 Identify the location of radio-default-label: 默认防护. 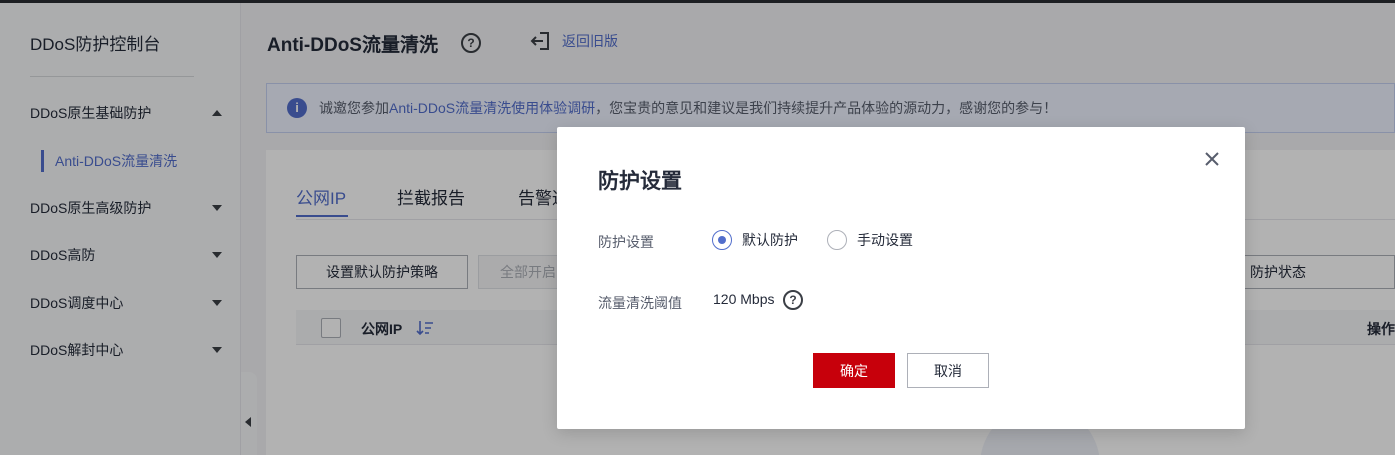
(770, 240).